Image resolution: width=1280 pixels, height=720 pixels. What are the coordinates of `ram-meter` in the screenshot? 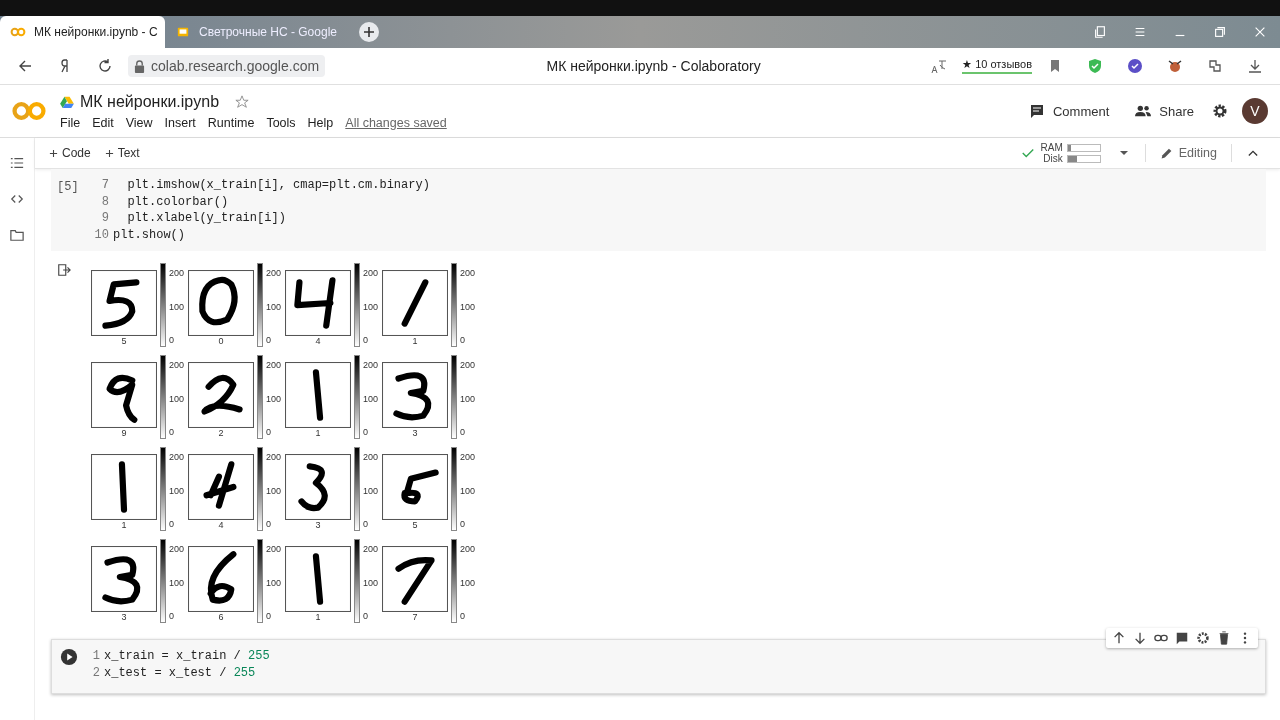 It's located at (1083, 147).